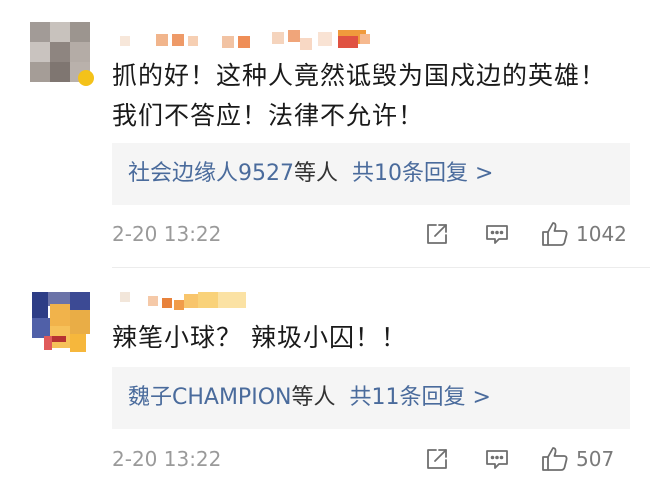 This screenshot has width=650, height=500. I want to click on comment-text-line: 我们不答应！法律不允许！, so click(268, 115).